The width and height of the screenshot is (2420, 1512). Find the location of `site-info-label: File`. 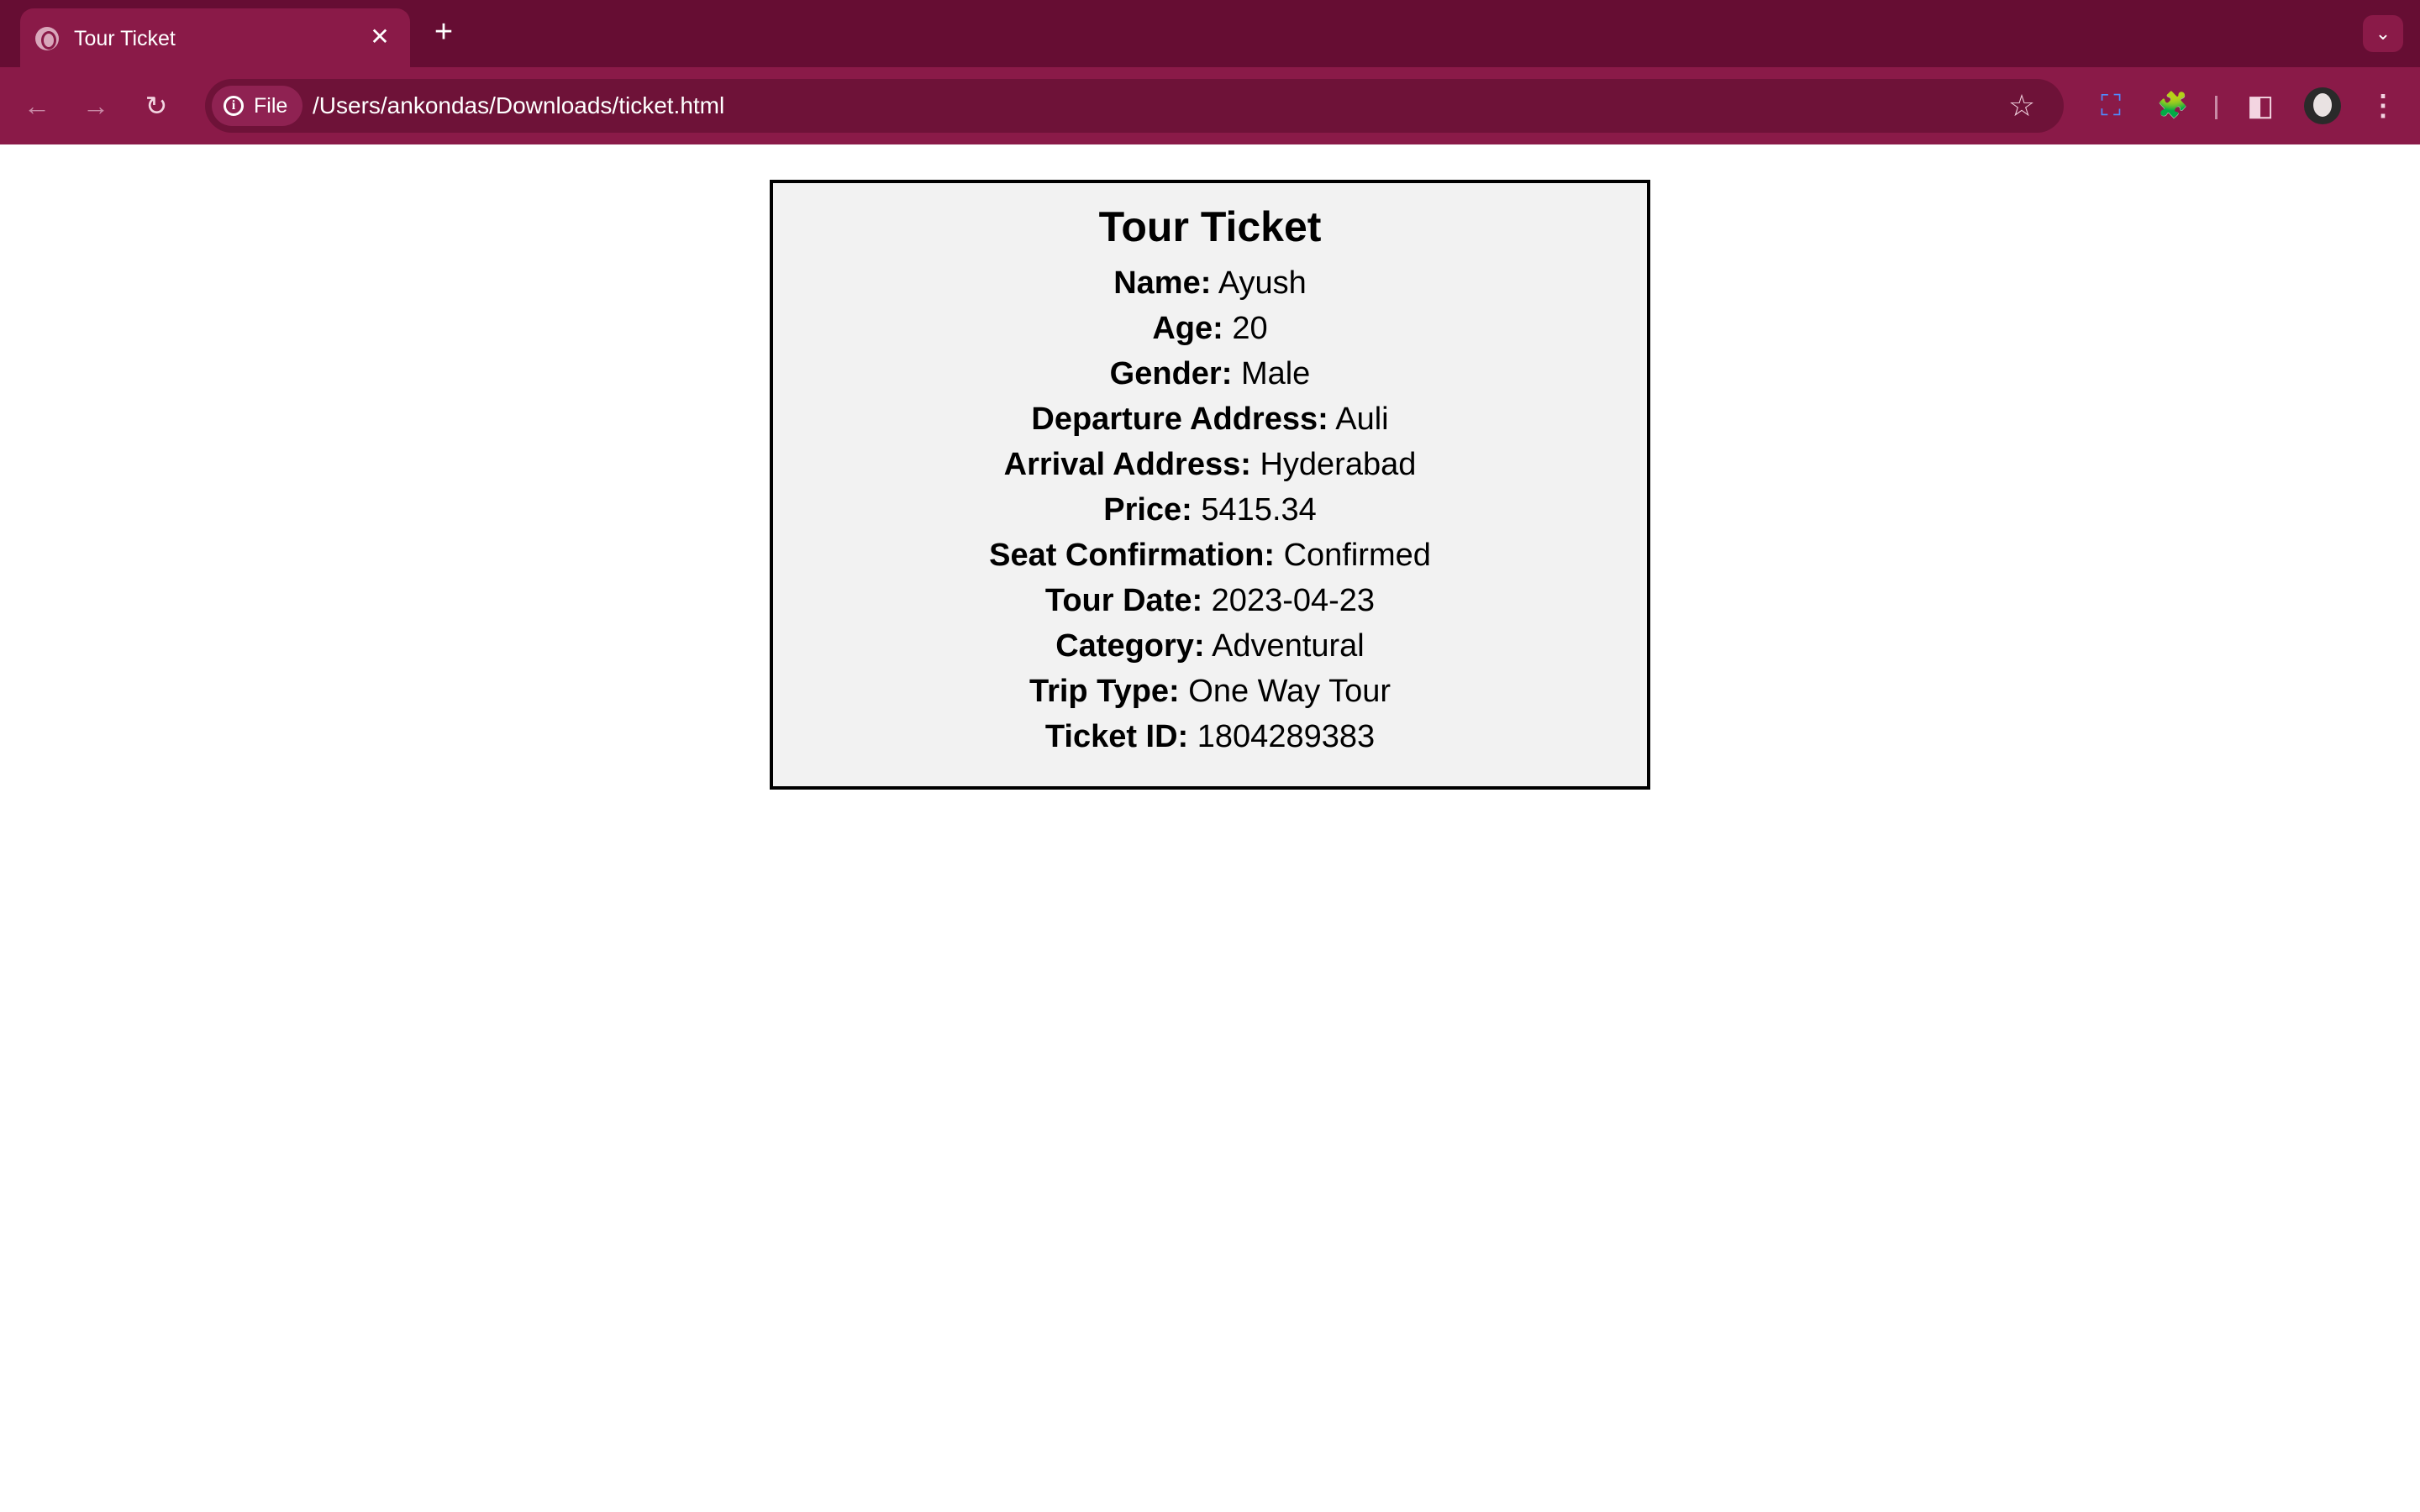

site-info-label: File is located at coordinates (271, 106).